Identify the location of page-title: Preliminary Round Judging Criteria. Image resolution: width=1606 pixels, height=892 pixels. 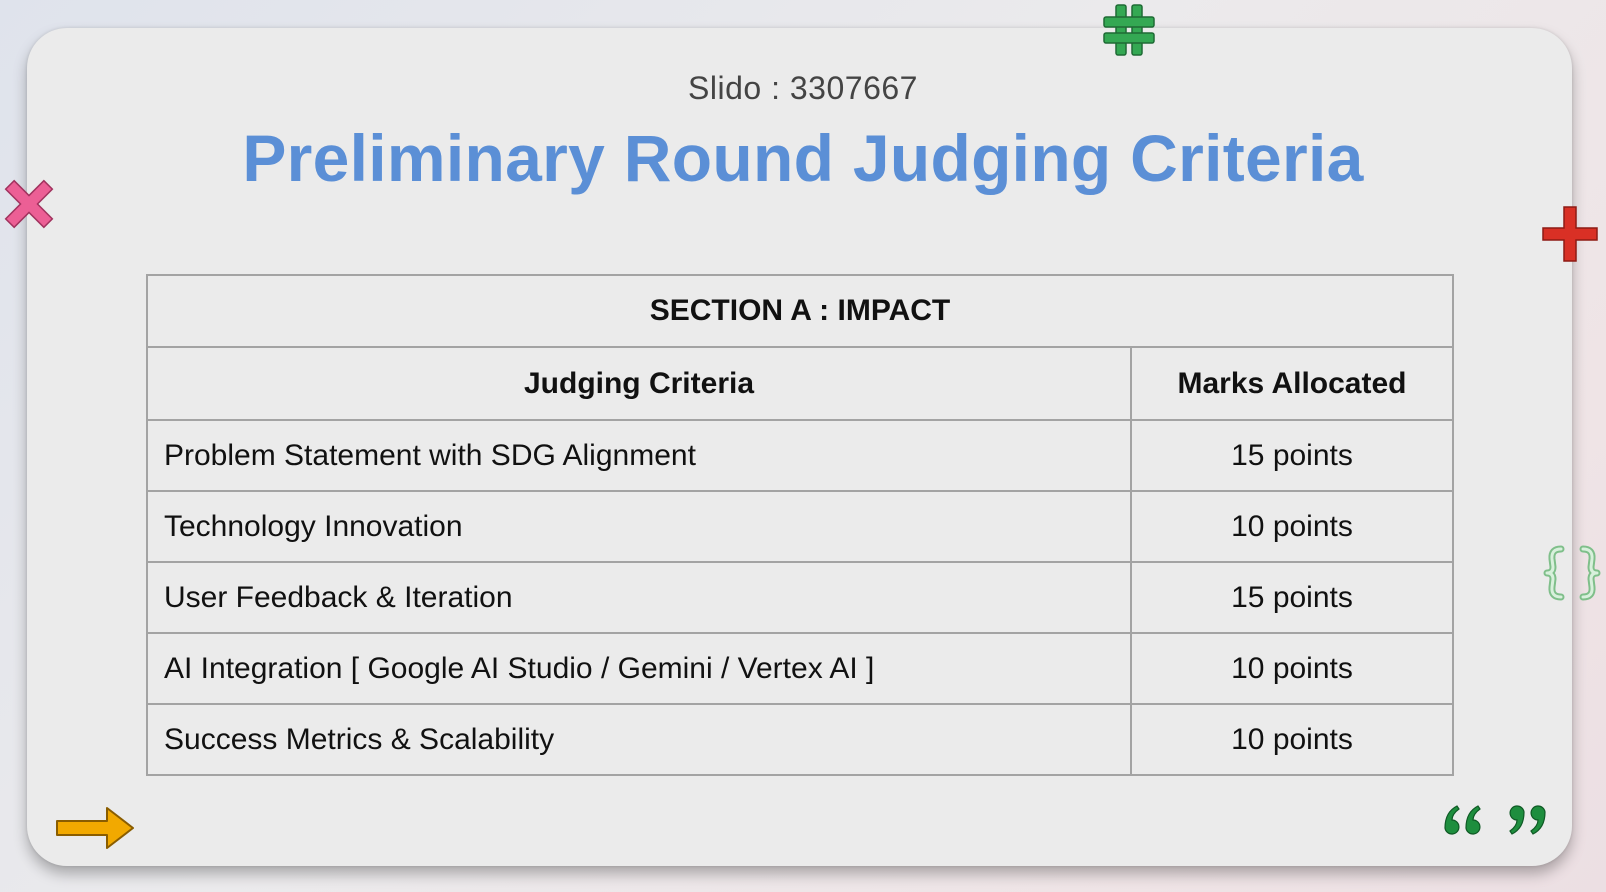
(803, 158).